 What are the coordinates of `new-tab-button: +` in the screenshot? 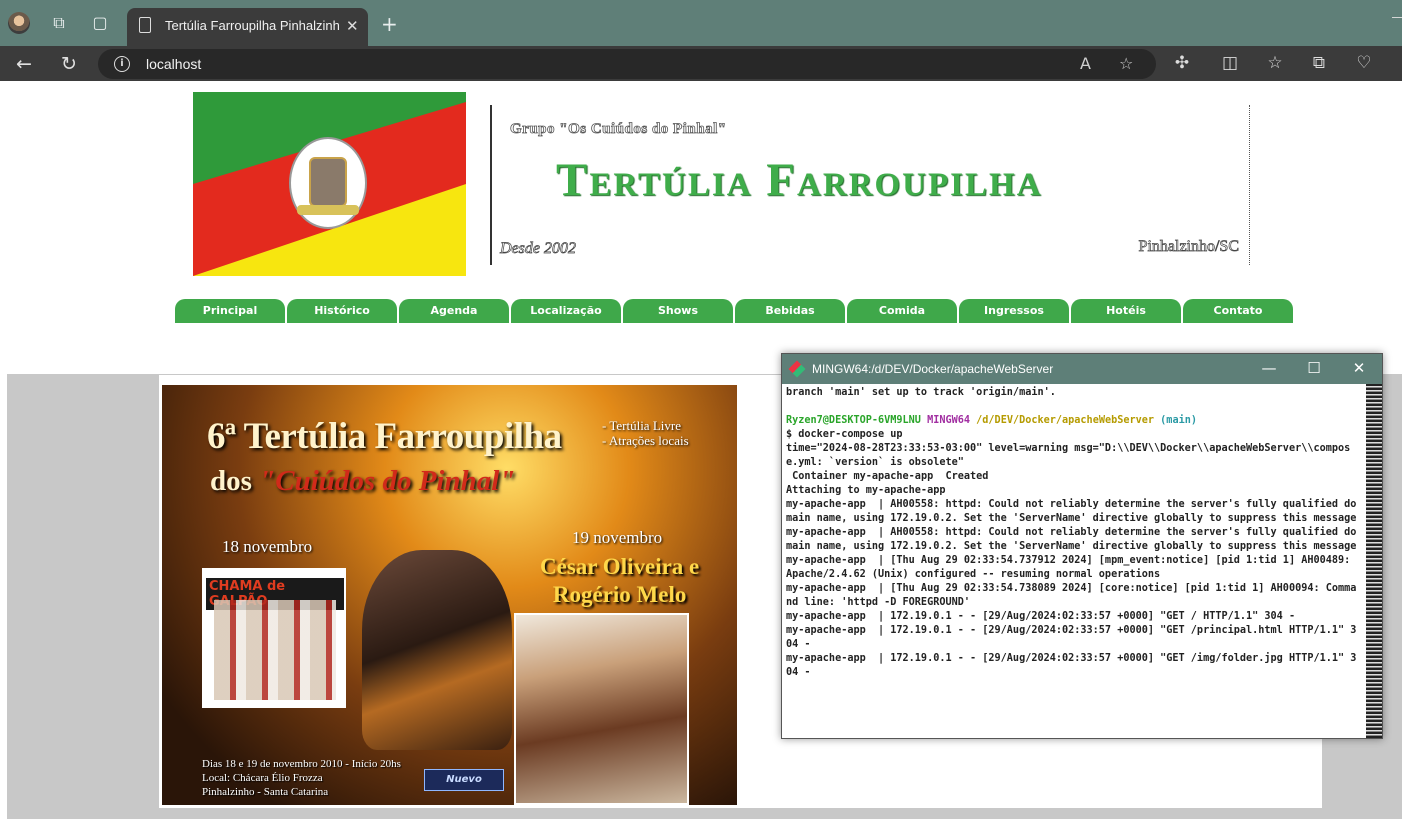 It's located at (389, 24).